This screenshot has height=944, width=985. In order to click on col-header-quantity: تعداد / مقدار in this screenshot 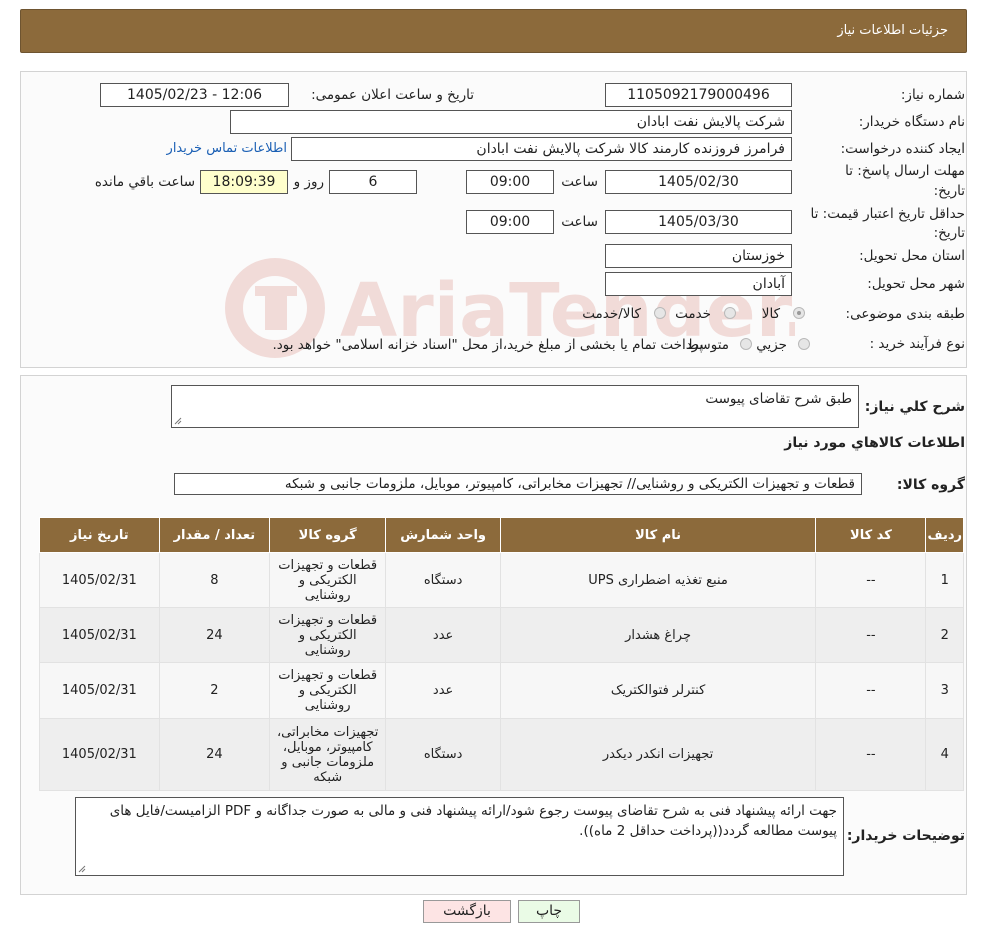, I will do `click(214, 535)`.